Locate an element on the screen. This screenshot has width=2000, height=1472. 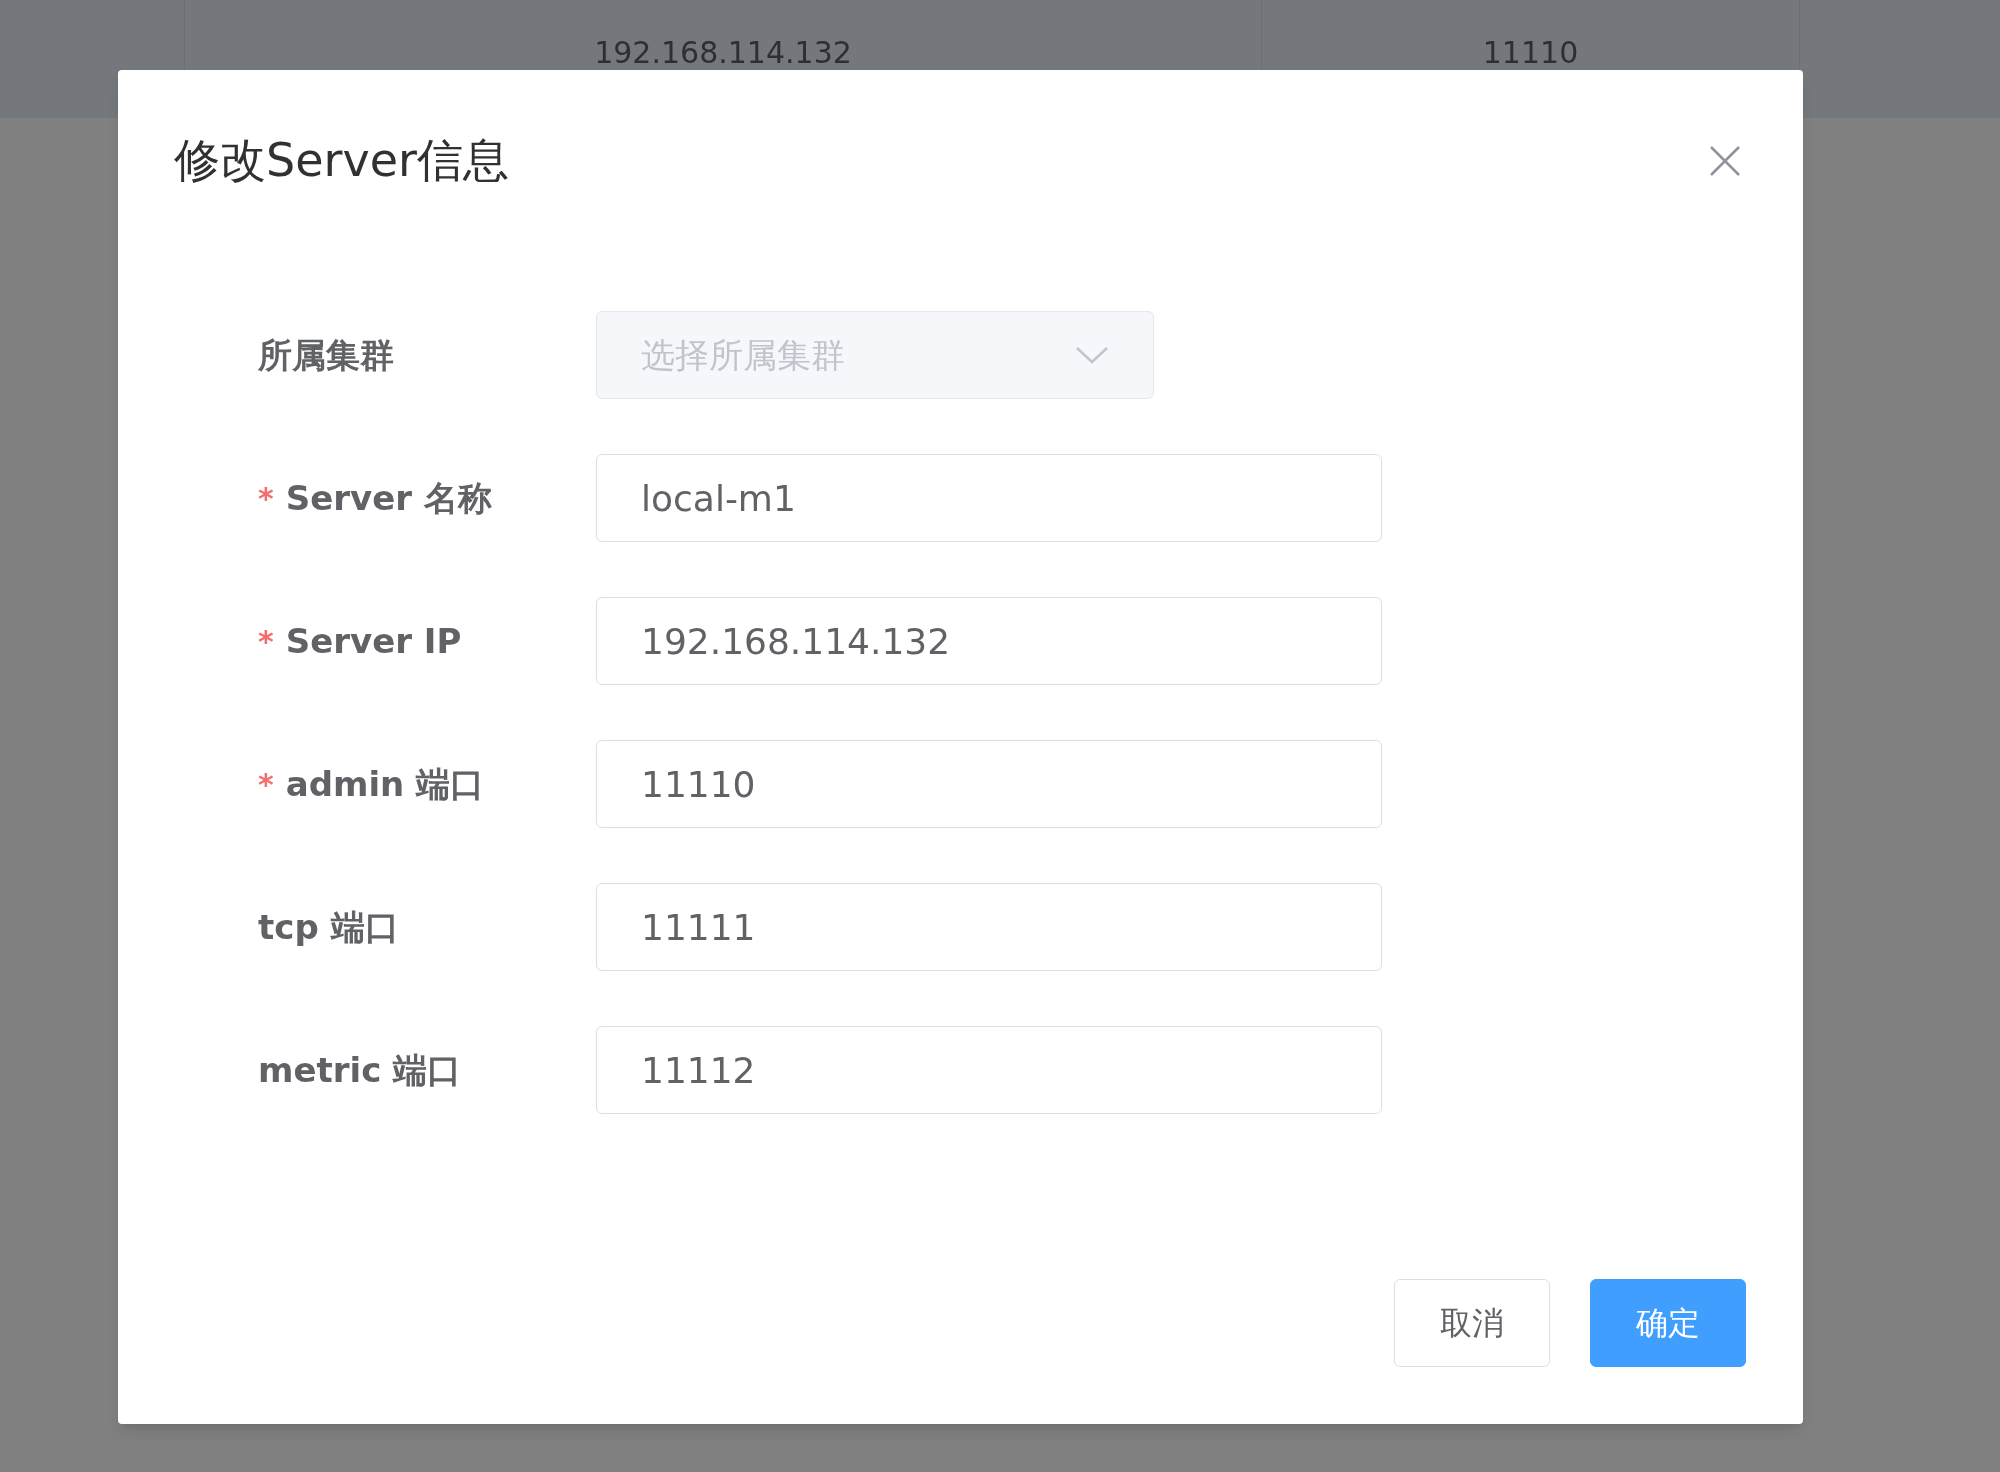
cancel-button: 取消 is located at coordinates (1472, 1323).